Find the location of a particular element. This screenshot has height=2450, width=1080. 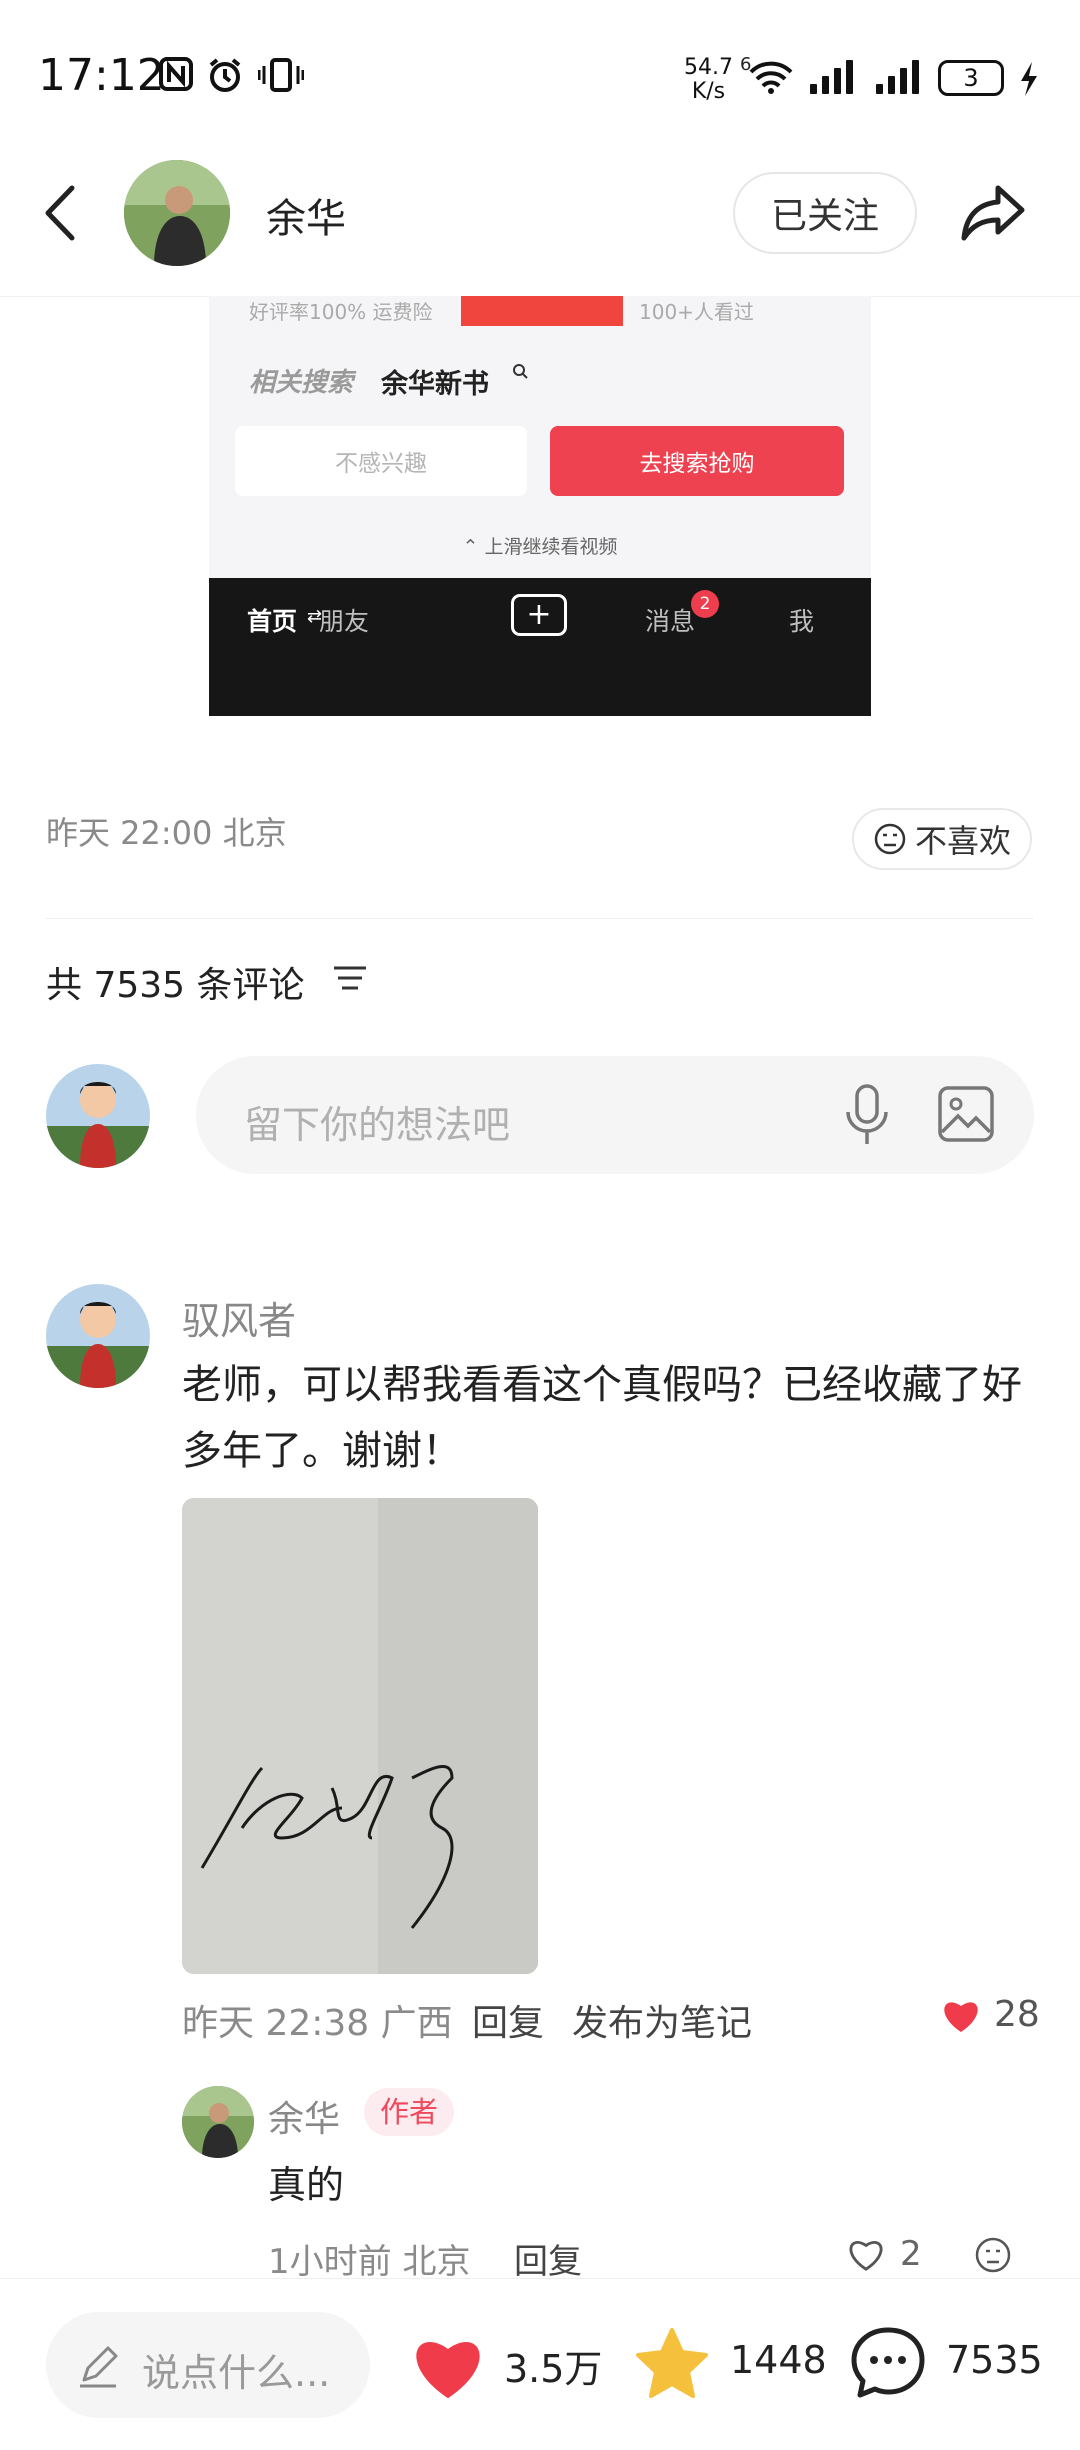

reply-reaction-button is located at coordinates (993, 2257).